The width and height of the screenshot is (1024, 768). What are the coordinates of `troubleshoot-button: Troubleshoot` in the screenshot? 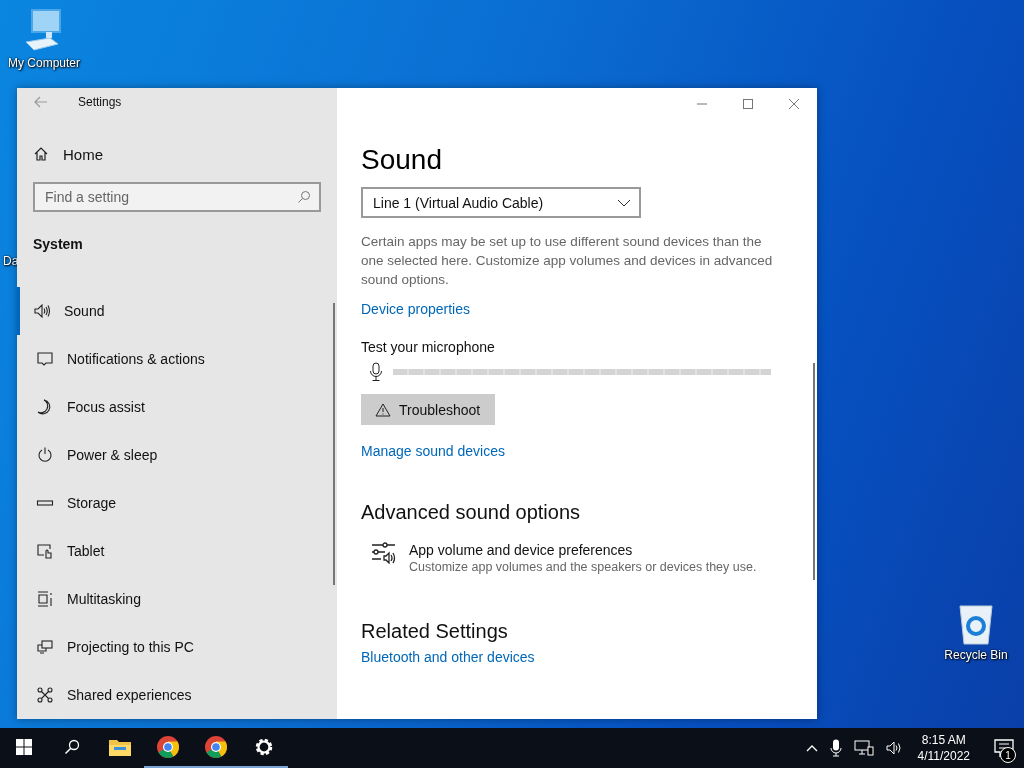 It's located at (428, 409).